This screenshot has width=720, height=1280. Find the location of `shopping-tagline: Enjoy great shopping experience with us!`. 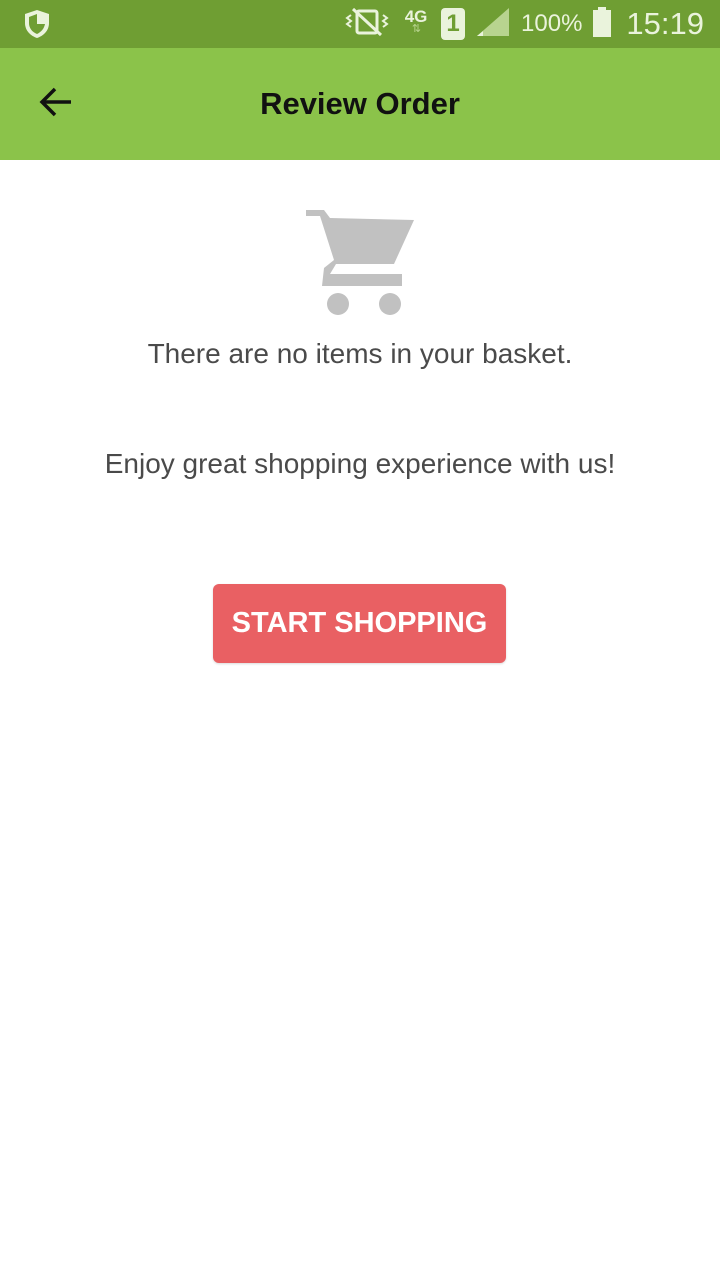

shopping-tagline: Enjoy great shopping experience with us! is located at coordinates (360, 463).